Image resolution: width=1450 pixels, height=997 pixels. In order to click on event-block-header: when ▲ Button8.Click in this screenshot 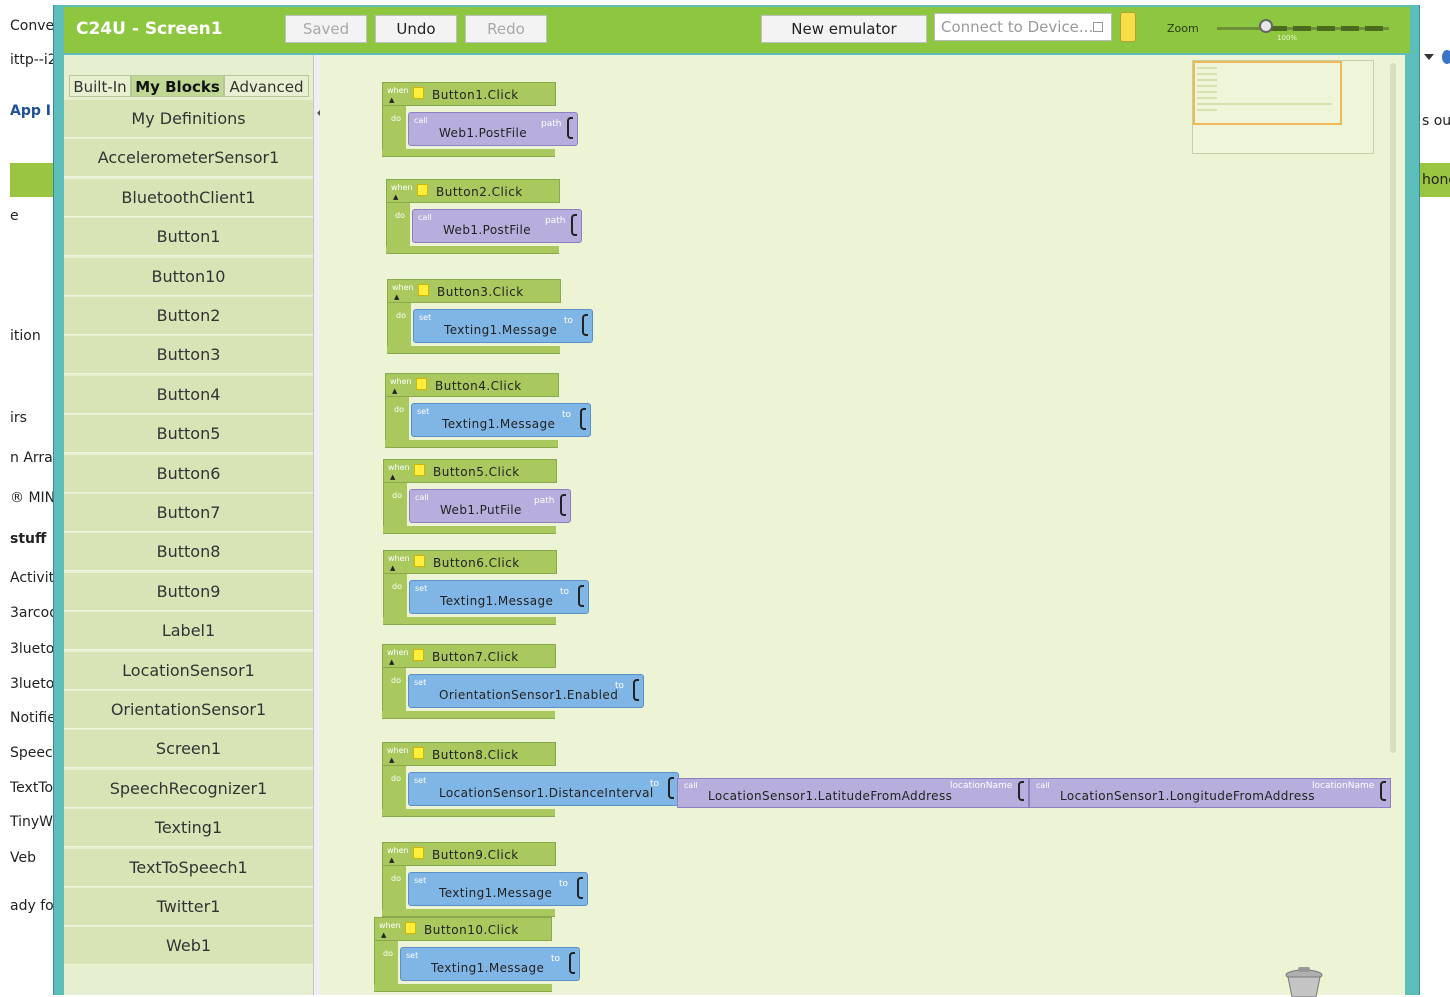, I will do `click(469, 754)`.